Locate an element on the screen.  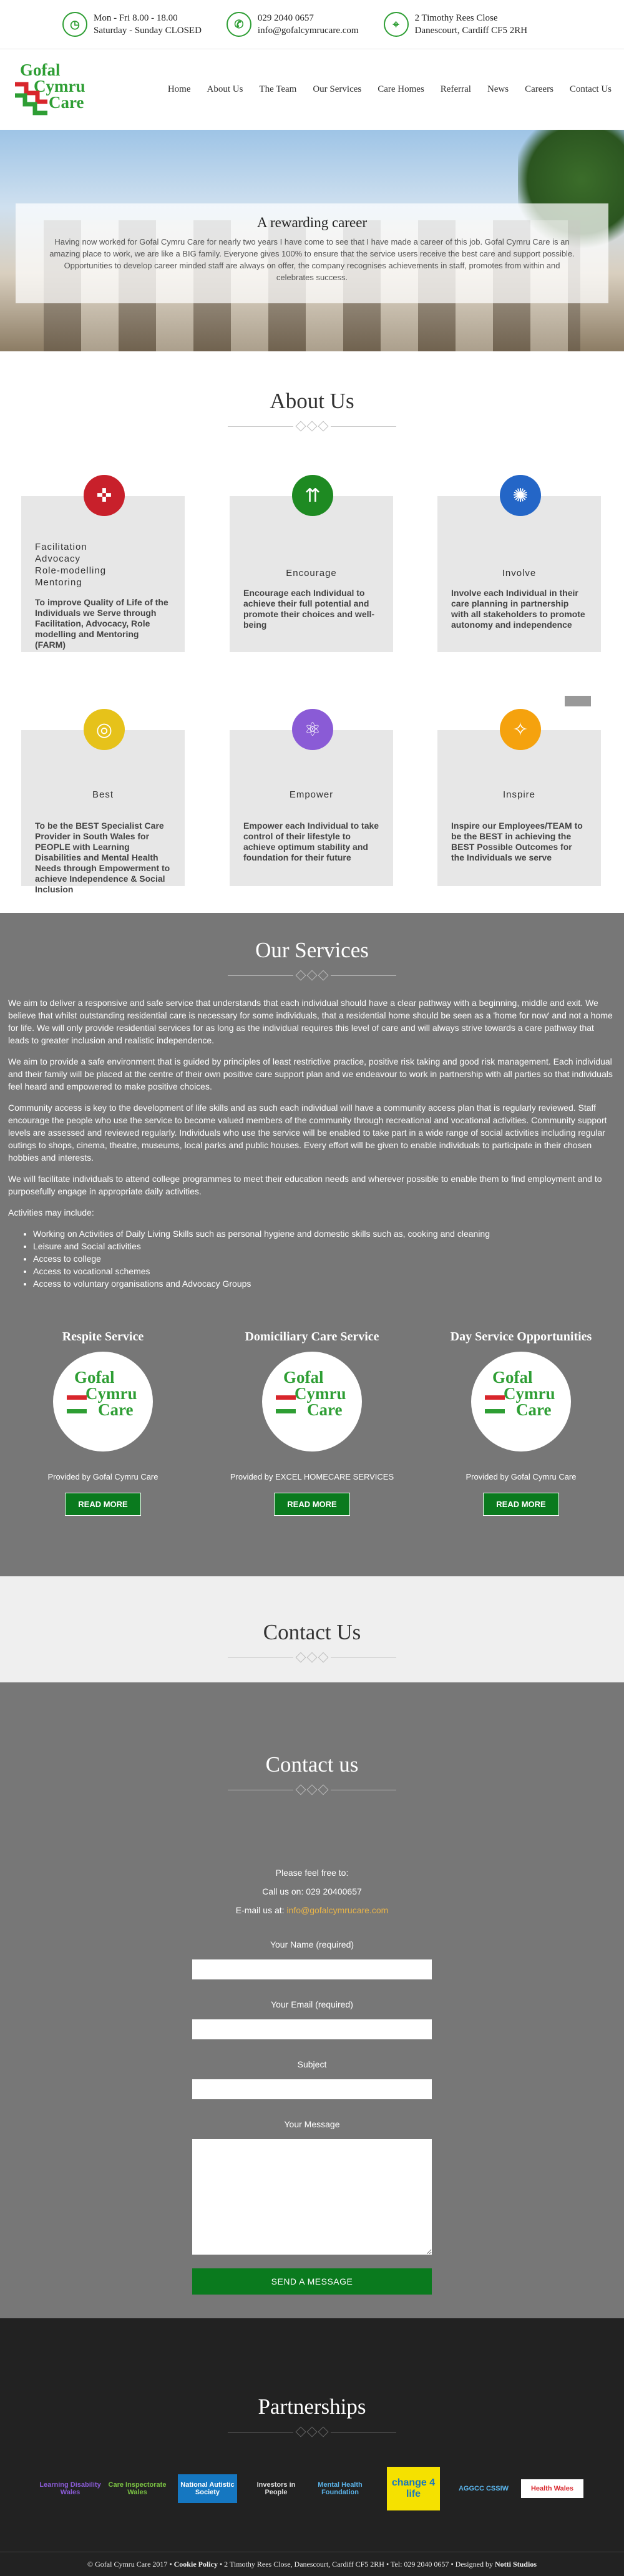
nav-the-team: The Team is located at coordinates (278, 89).